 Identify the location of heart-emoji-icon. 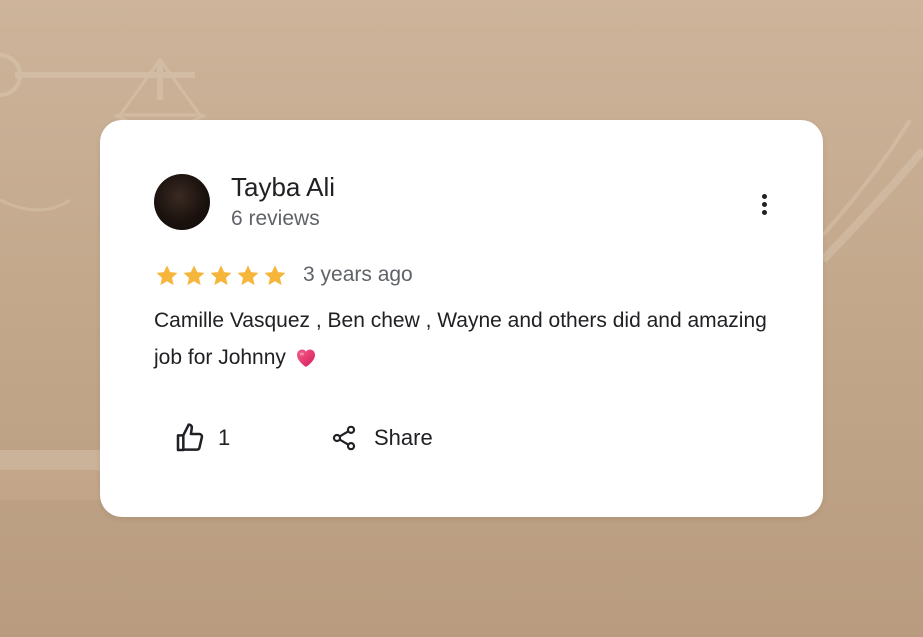
(305, 358).